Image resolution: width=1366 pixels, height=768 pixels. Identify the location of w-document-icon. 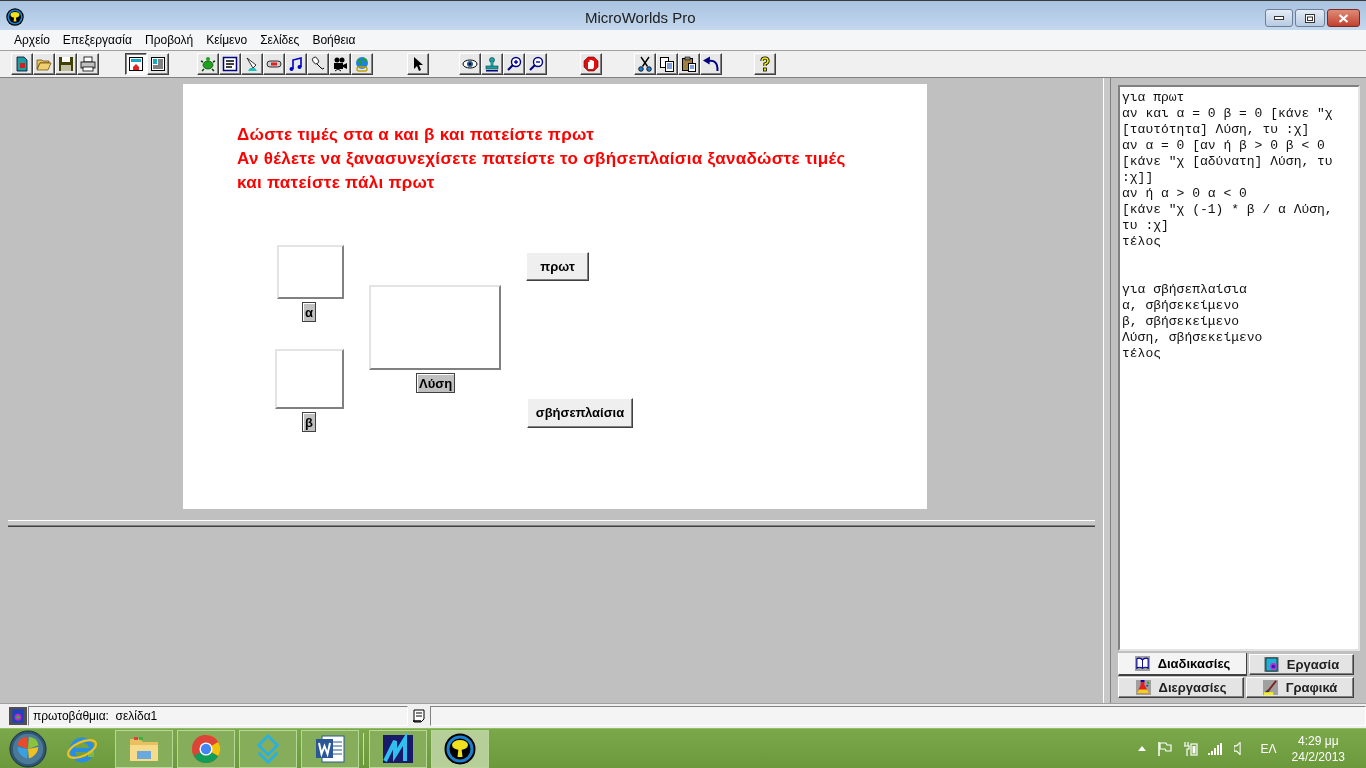
(330, 748).